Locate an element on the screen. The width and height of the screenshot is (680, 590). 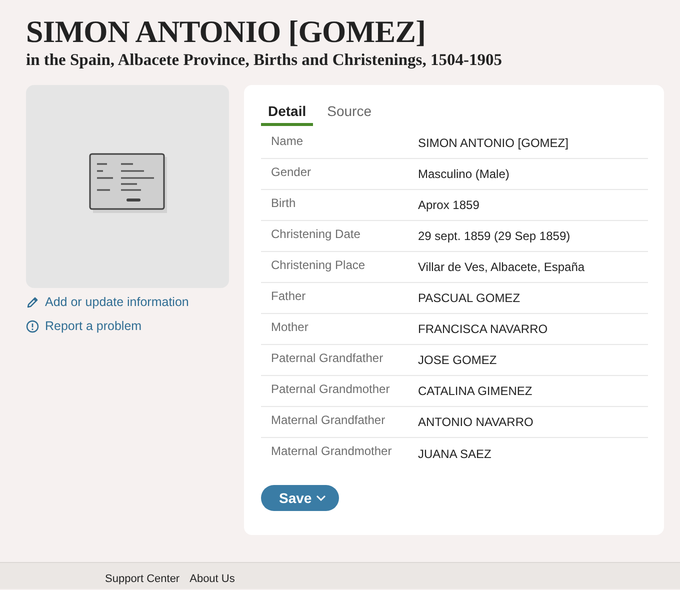
footer-link: About Us is located at coordinates (212, 579).